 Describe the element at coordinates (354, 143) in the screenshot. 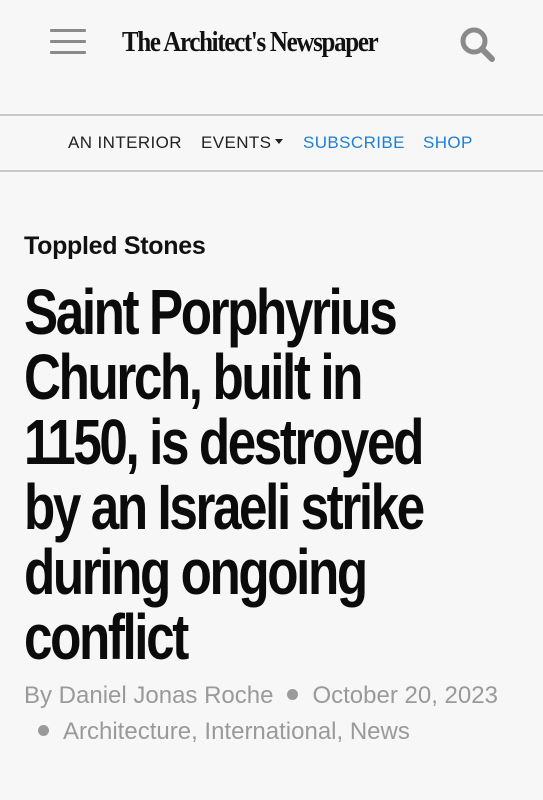

I see `nav-item-subscribe: SUBSCRIBE` at that location.